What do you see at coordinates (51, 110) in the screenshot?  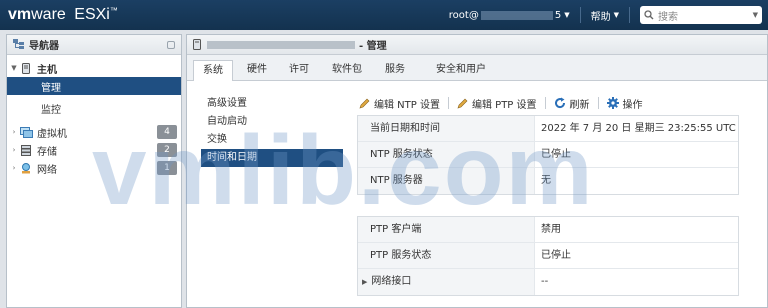 I see `nav-monitor-label: 监控` at bounding box center [51, 110].